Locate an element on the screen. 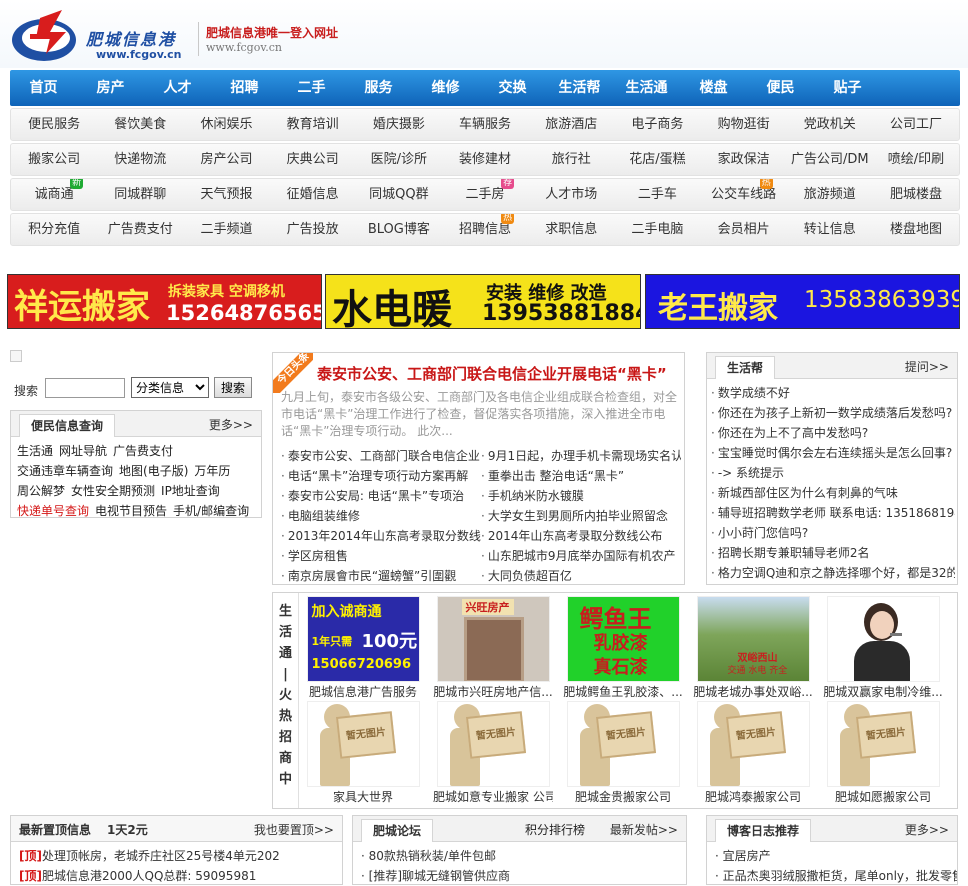 The image size is (968, 886). news-link: 重拳出击 整治电话“黑卡” is located at coordinates (581, 476).